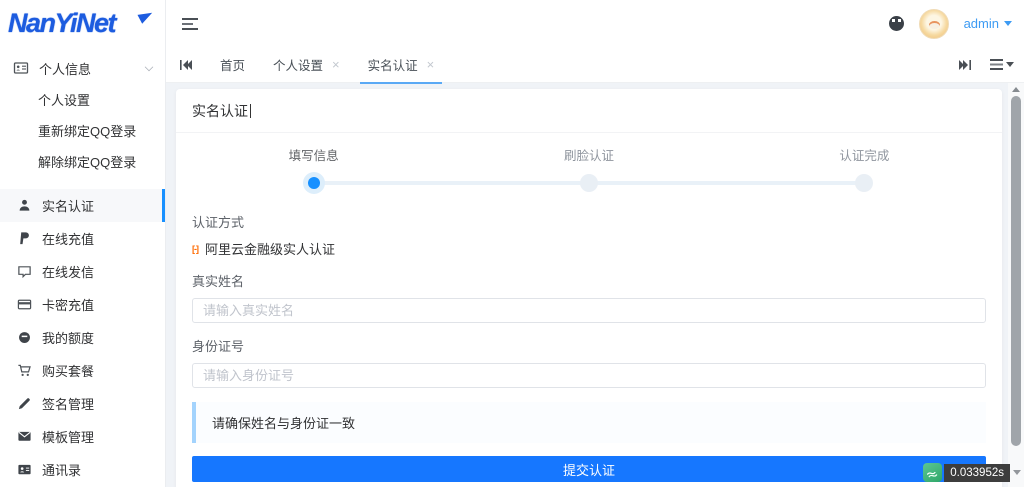  Describe the element at coordinates (68, 305) in the screenshot. I see `sidebar-item-label: 卡密充值` at that location.